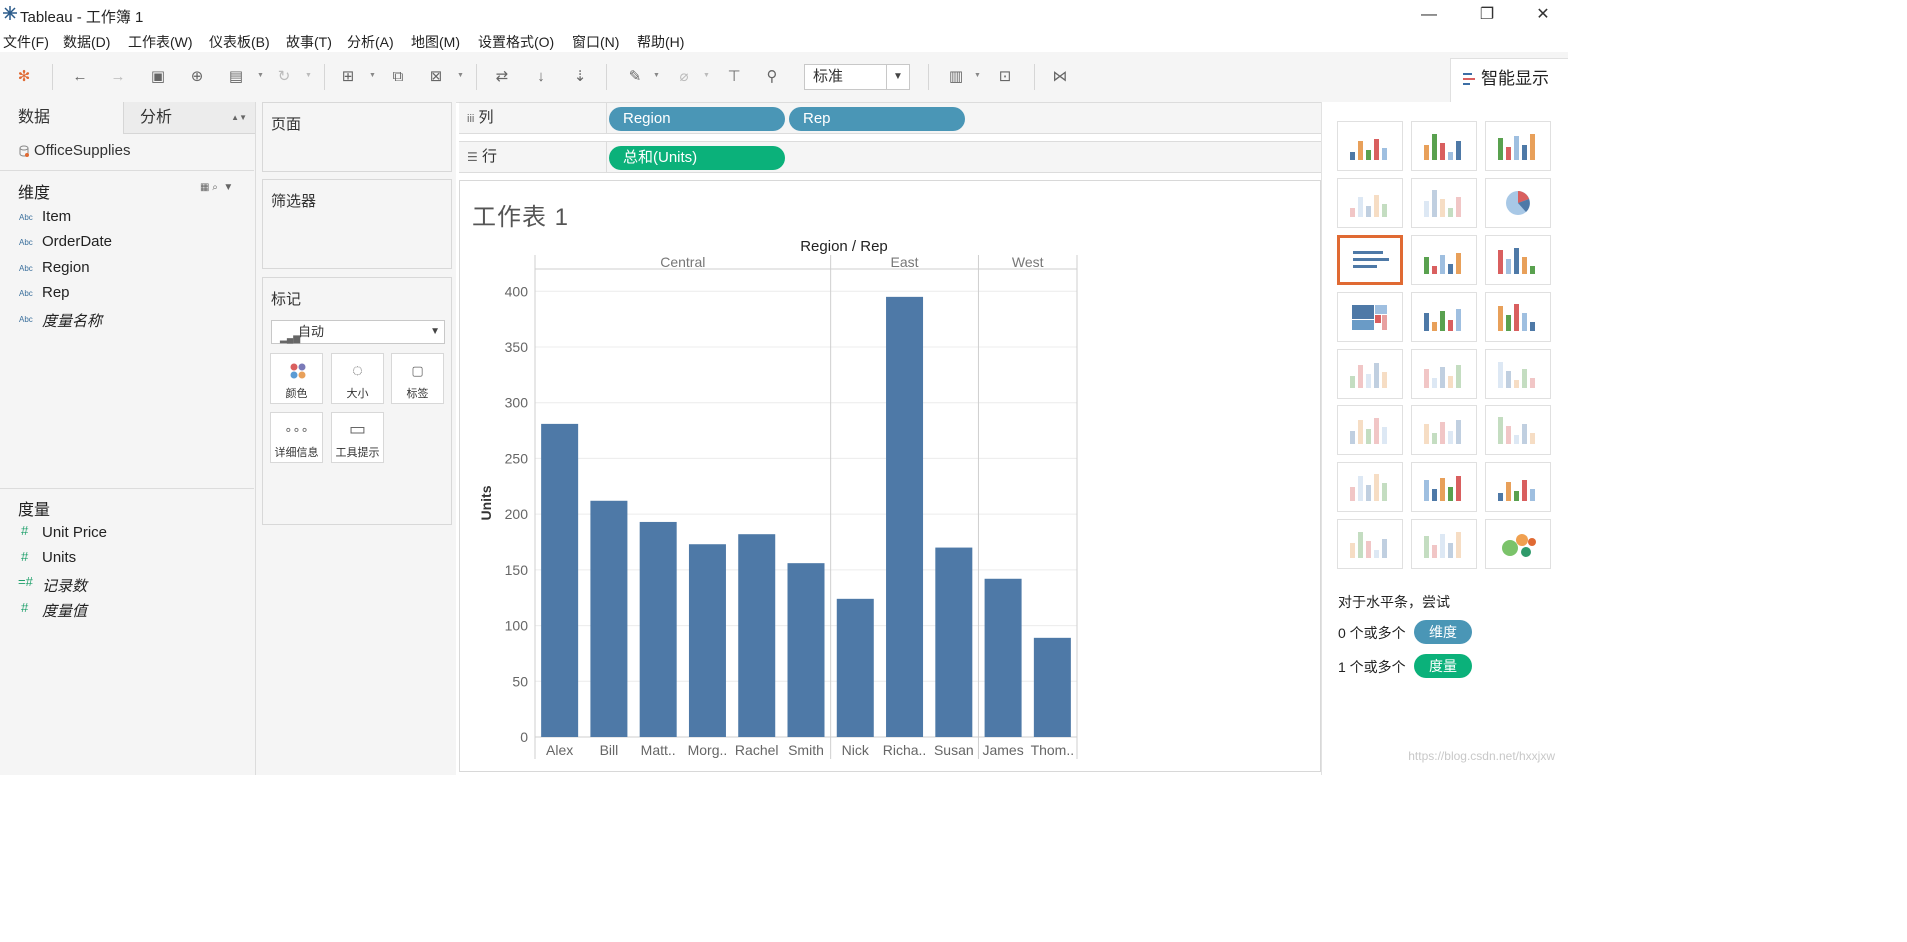 Image resolution: width=1907 pixels, height=942 pixels. Describe the element at coordinates (74, 150) in the screenshot. I see `datasource-item: OfficeSupplies` at that location.